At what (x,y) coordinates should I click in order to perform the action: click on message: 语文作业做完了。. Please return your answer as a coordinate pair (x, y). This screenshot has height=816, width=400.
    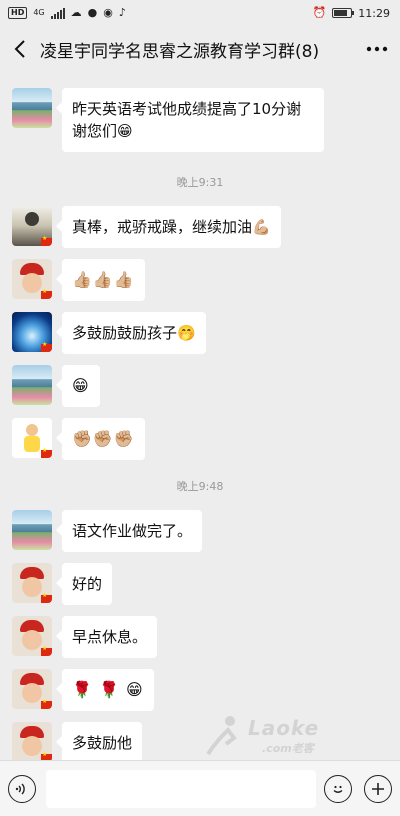
    Looking at the image, I should click on (107, 531).